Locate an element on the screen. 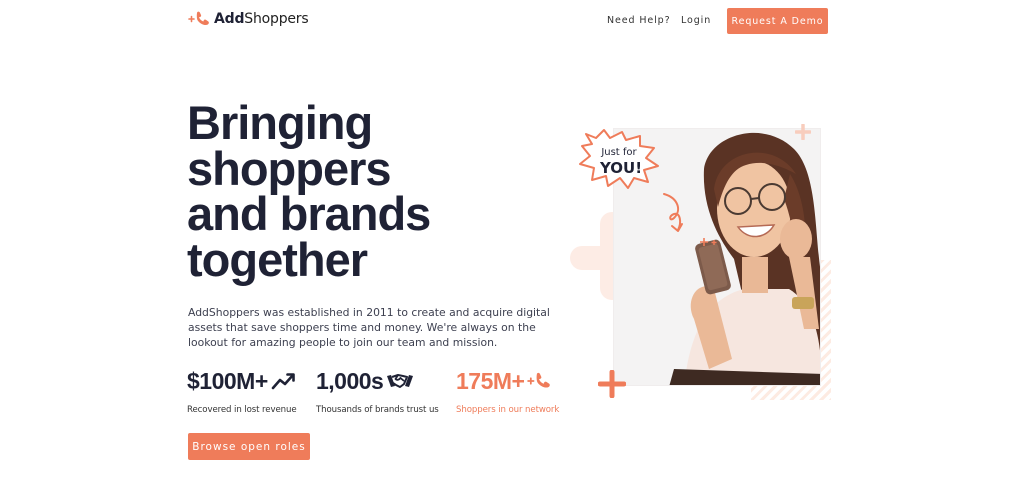 The image size is (1014, 496). hero-title-line: and brands is located at coordinates (309, 213).